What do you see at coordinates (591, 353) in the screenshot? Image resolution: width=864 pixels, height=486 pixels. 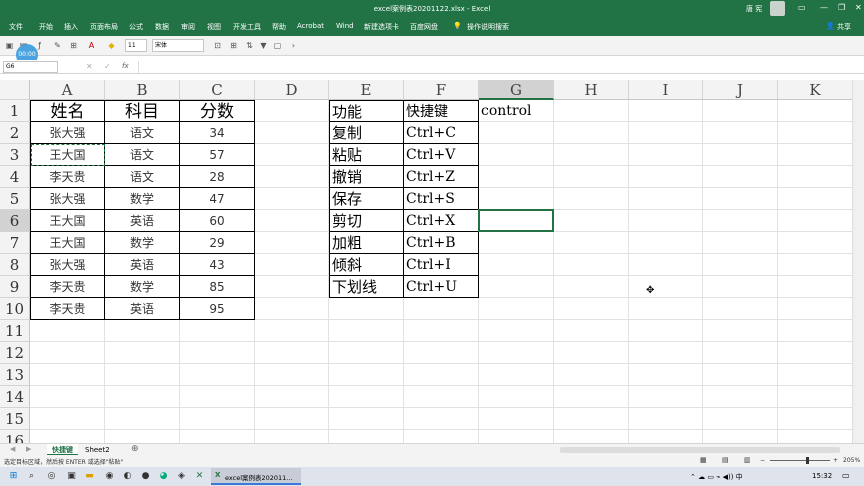 I see `cell-h12` at bounding box center [591, 353].